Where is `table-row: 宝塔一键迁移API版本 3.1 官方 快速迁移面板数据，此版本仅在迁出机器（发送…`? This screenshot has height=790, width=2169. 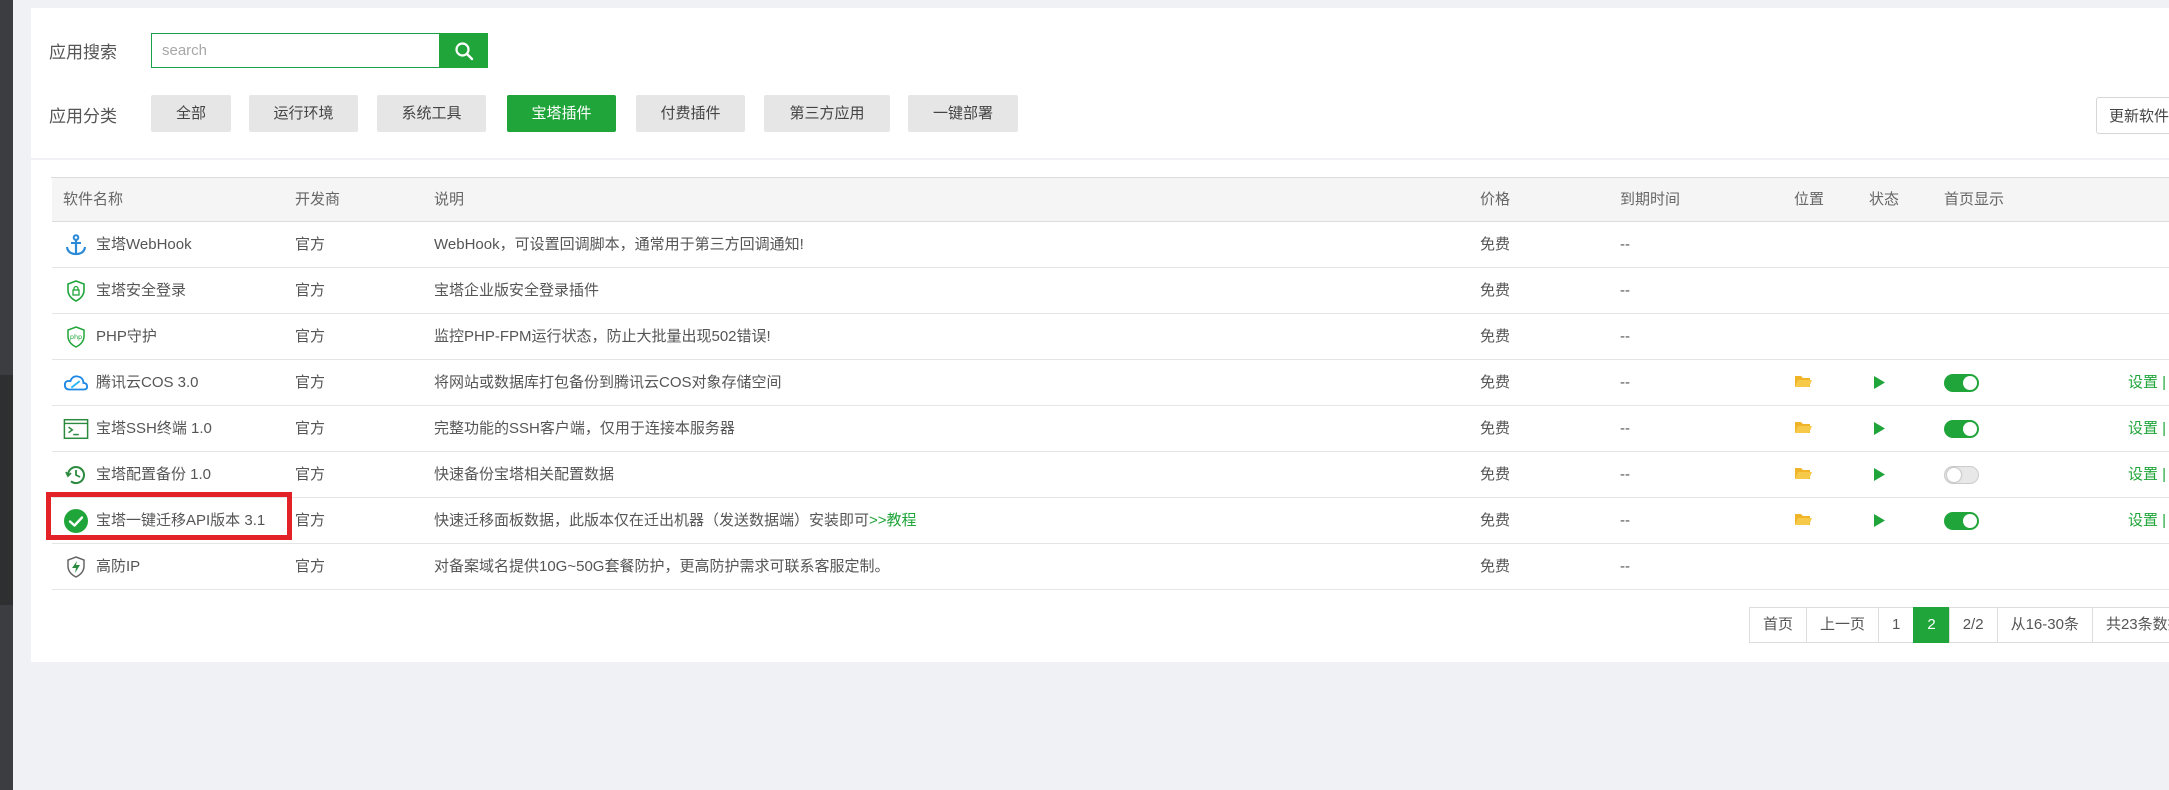 table-row: 宝塔一键迁移API版本 3.1 官方 快速迁移面板数据，此版本仅在迁出机器（发送… is located at coordinates (1110, 521).